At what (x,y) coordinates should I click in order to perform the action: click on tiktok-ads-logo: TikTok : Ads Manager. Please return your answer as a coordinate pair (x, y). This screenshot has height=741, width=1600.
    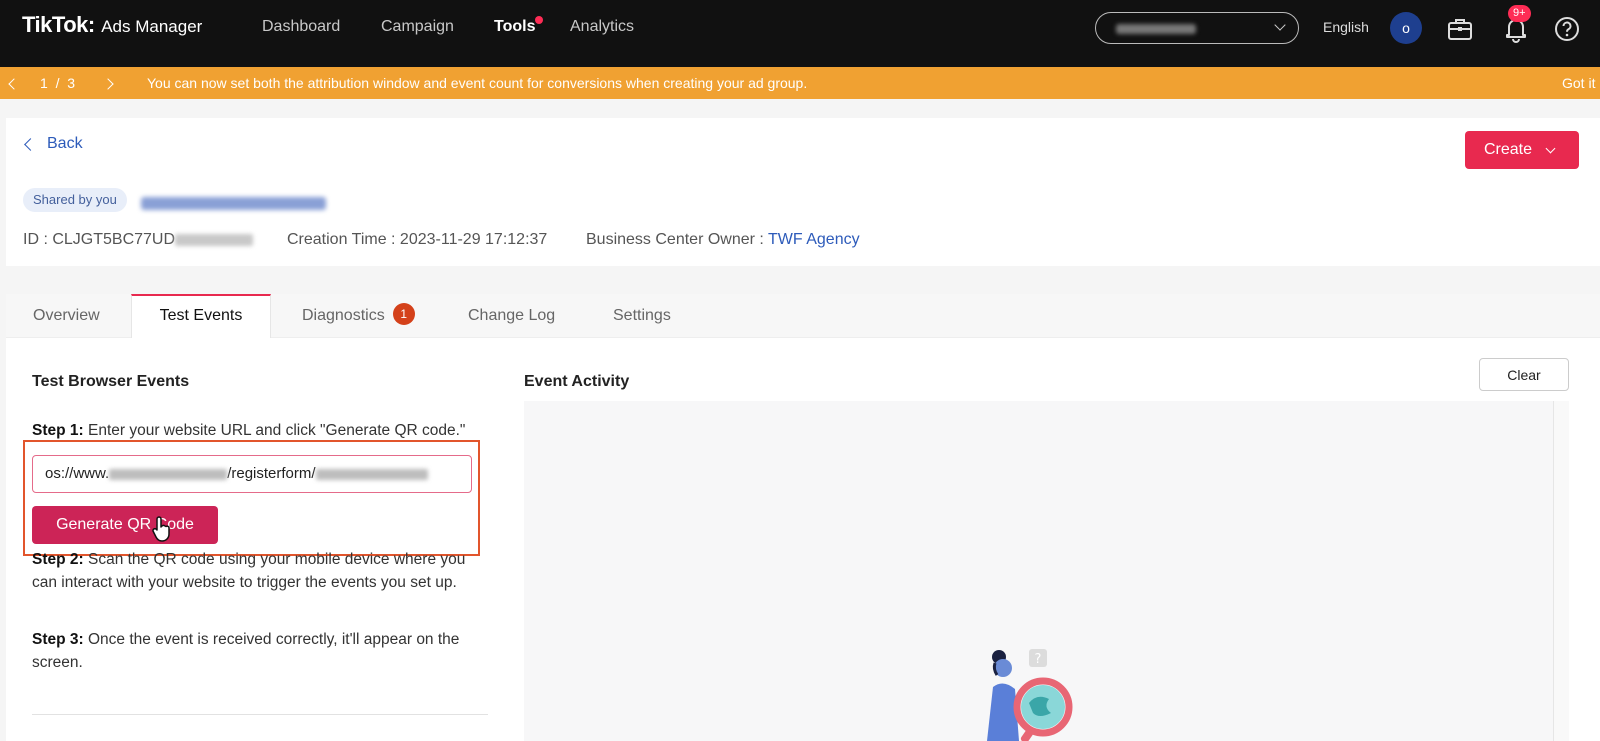
    Looking at the image, I should click on (112, 25).